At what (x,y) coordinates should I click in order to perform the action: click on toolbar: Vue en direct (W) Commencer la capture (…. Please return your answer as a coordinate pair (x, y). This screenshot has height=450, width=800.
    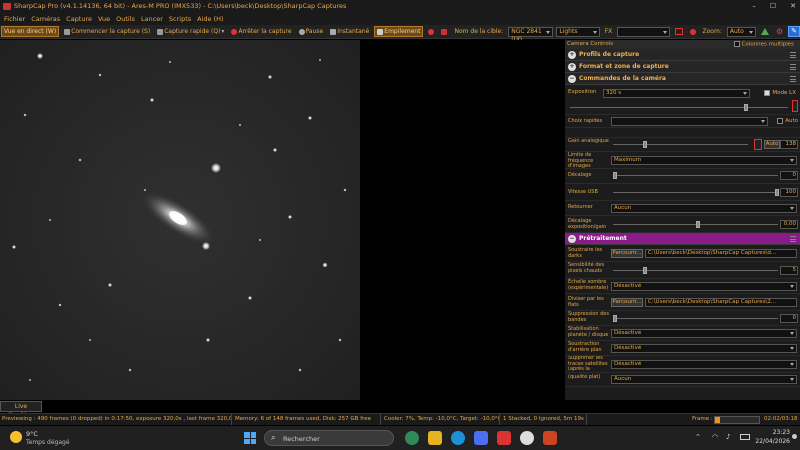
    Looking at the image, I should click on (400, 34).